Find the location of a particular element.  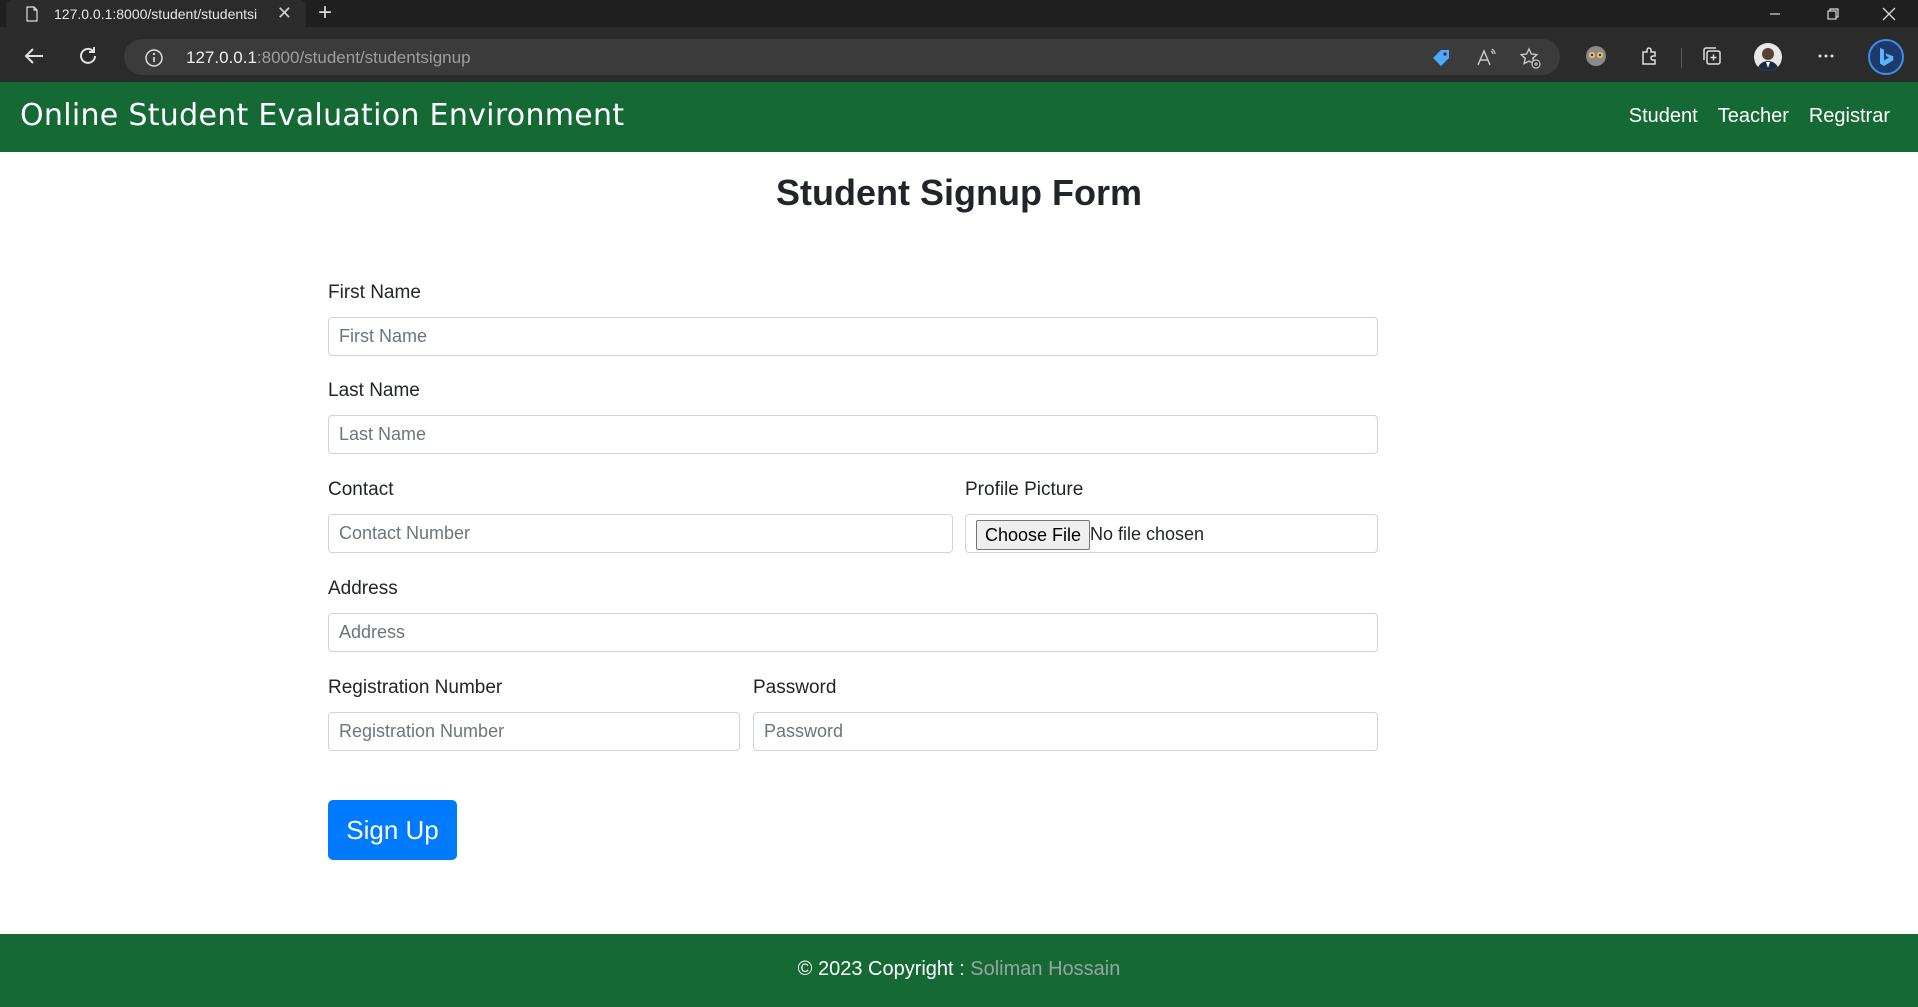

address-label: Address is located at coordinates (363, 588).